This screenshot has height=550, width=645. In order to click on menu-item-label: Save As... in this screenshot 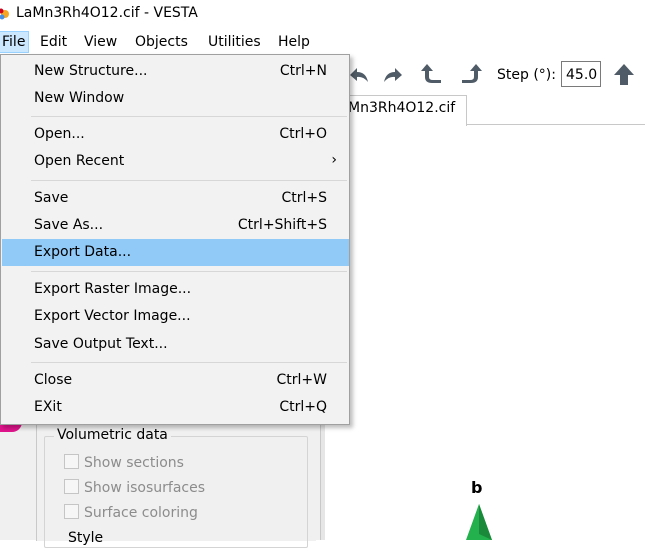, I will do `click(69, 225)`.